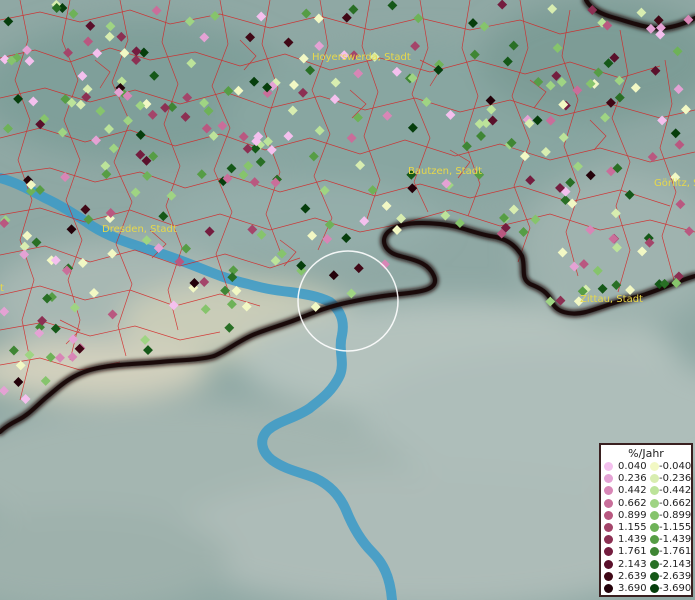 This screenshot has height=600, width=695. I want to click on legend-label-negative: -1.439, so click(675, 540).